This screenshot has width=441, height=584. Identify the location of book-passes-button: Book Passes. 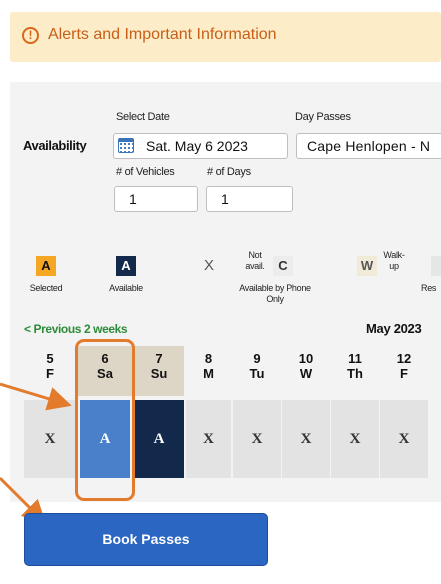
(146, 539).